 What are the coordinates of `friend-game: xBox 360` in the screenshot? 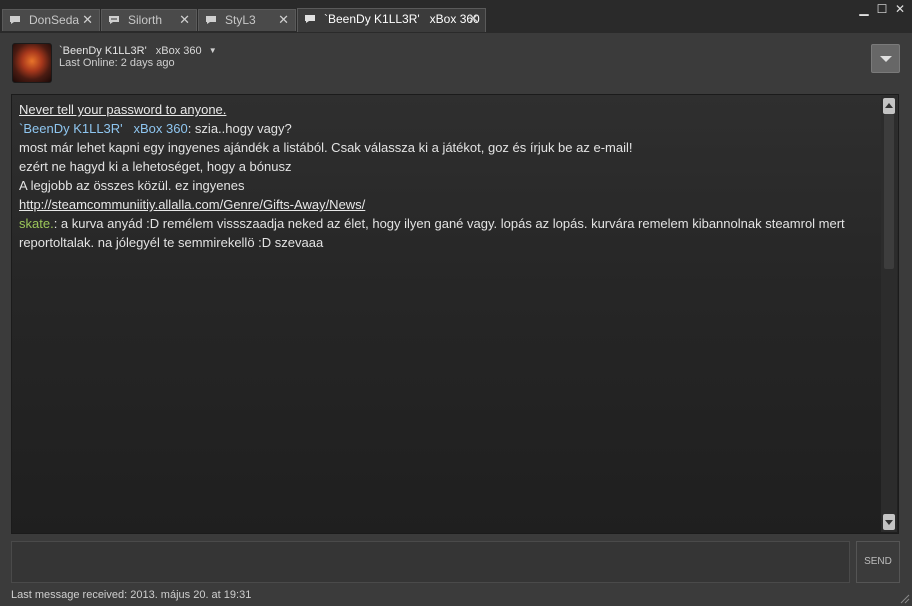 It's located at (178, 51).